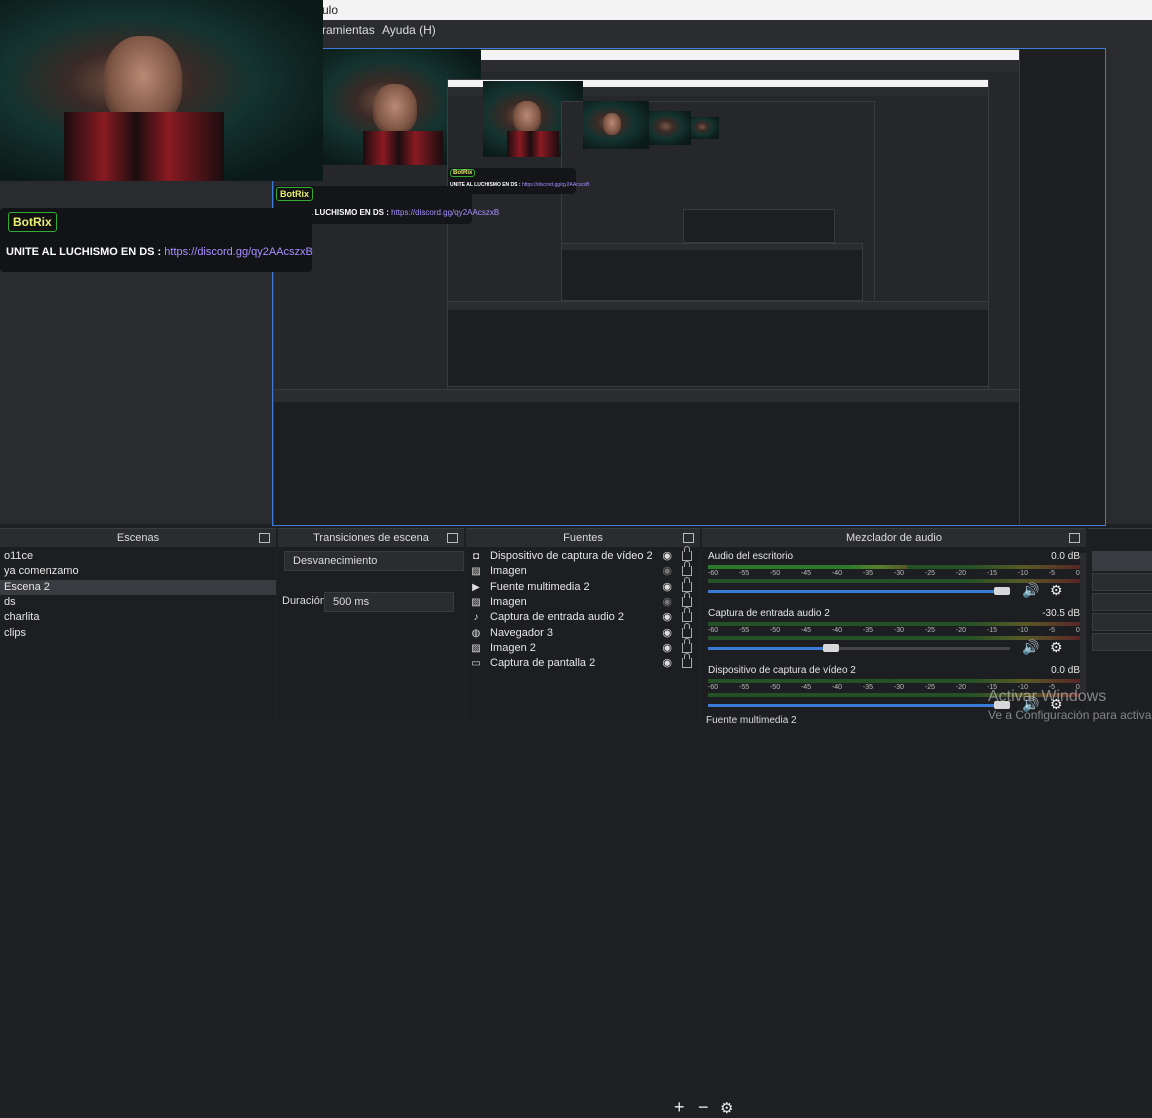 This screenshot has width=1152, height=1118. I want to click on source-item: ▭ Captura de pantalla 2 ◉, so click(583, 662).